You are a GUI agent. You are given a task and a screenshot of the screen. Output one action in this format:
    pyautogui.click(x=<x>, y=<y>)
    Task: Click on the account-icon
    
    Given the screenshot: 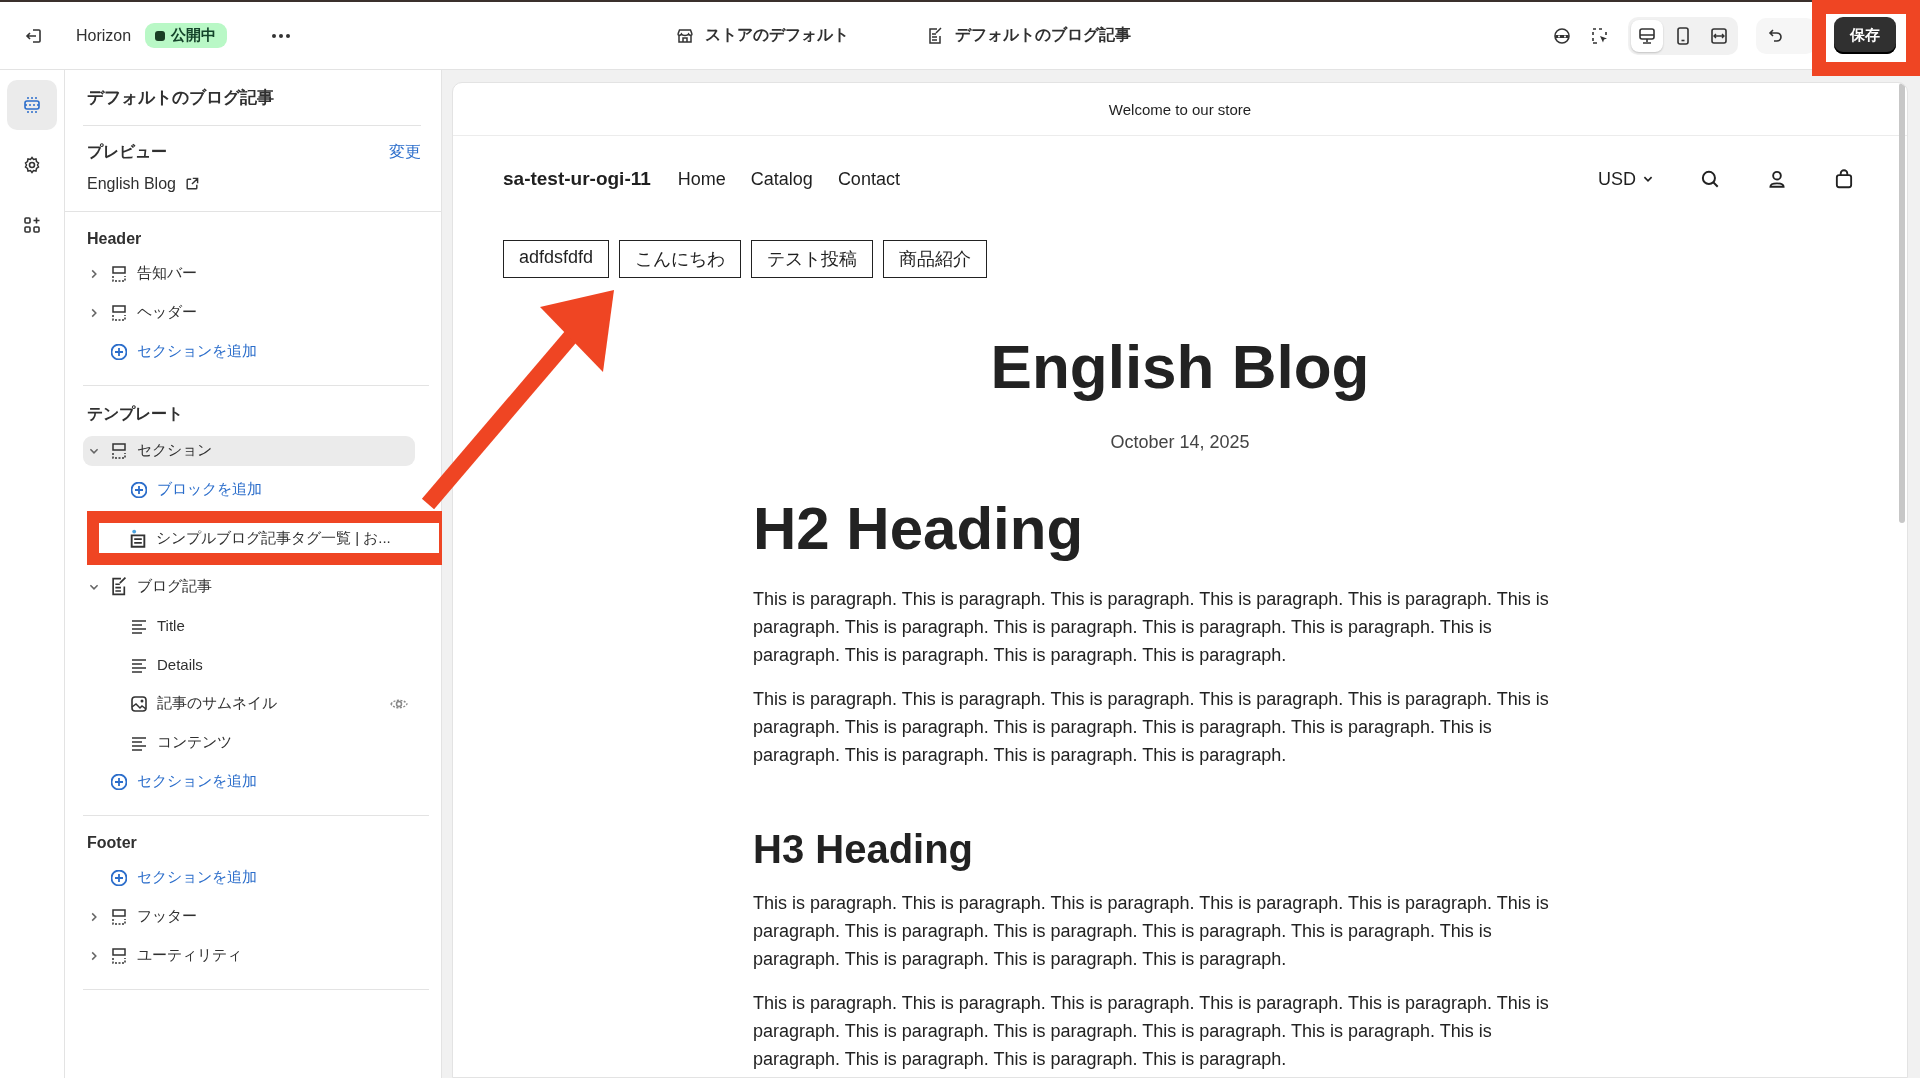 What is the action you would take?
    pyautogui.click(x=1777, y=179)
    